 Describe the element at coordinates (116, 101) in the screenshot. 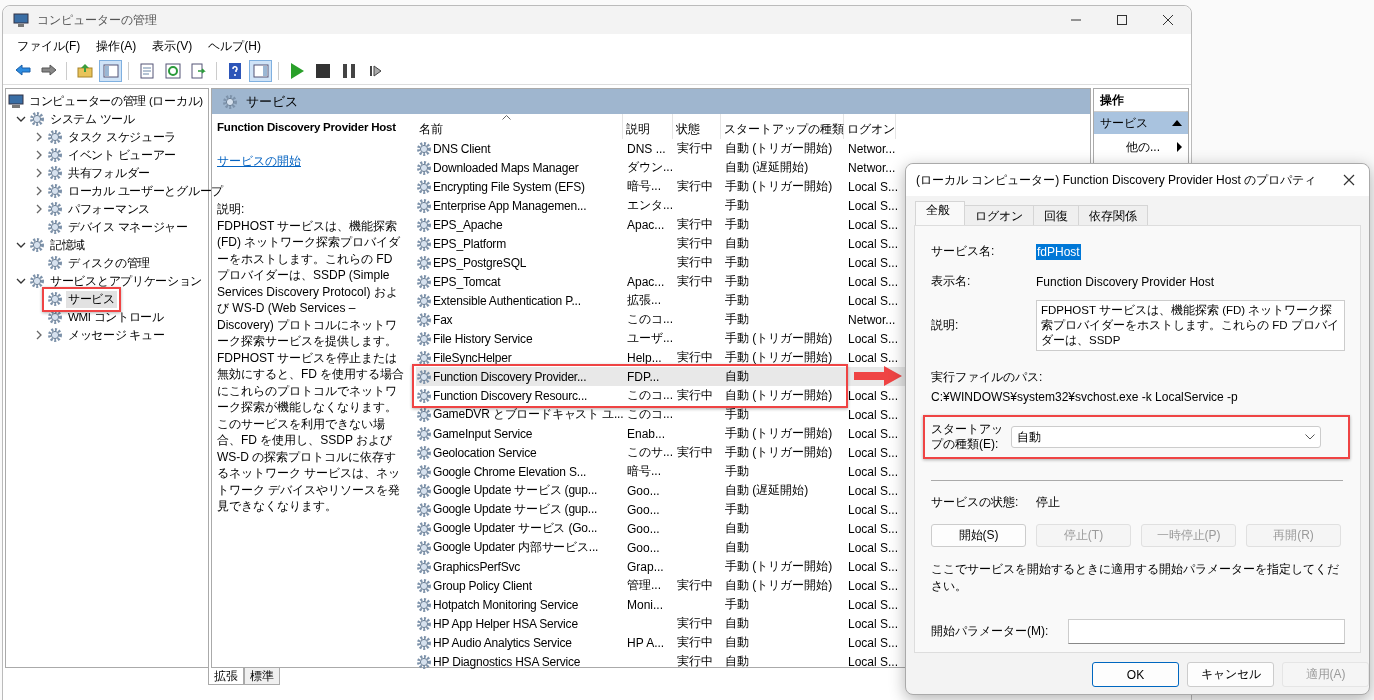

I see `tree-item: コンピューターの管理 (ローカル)` at that location.